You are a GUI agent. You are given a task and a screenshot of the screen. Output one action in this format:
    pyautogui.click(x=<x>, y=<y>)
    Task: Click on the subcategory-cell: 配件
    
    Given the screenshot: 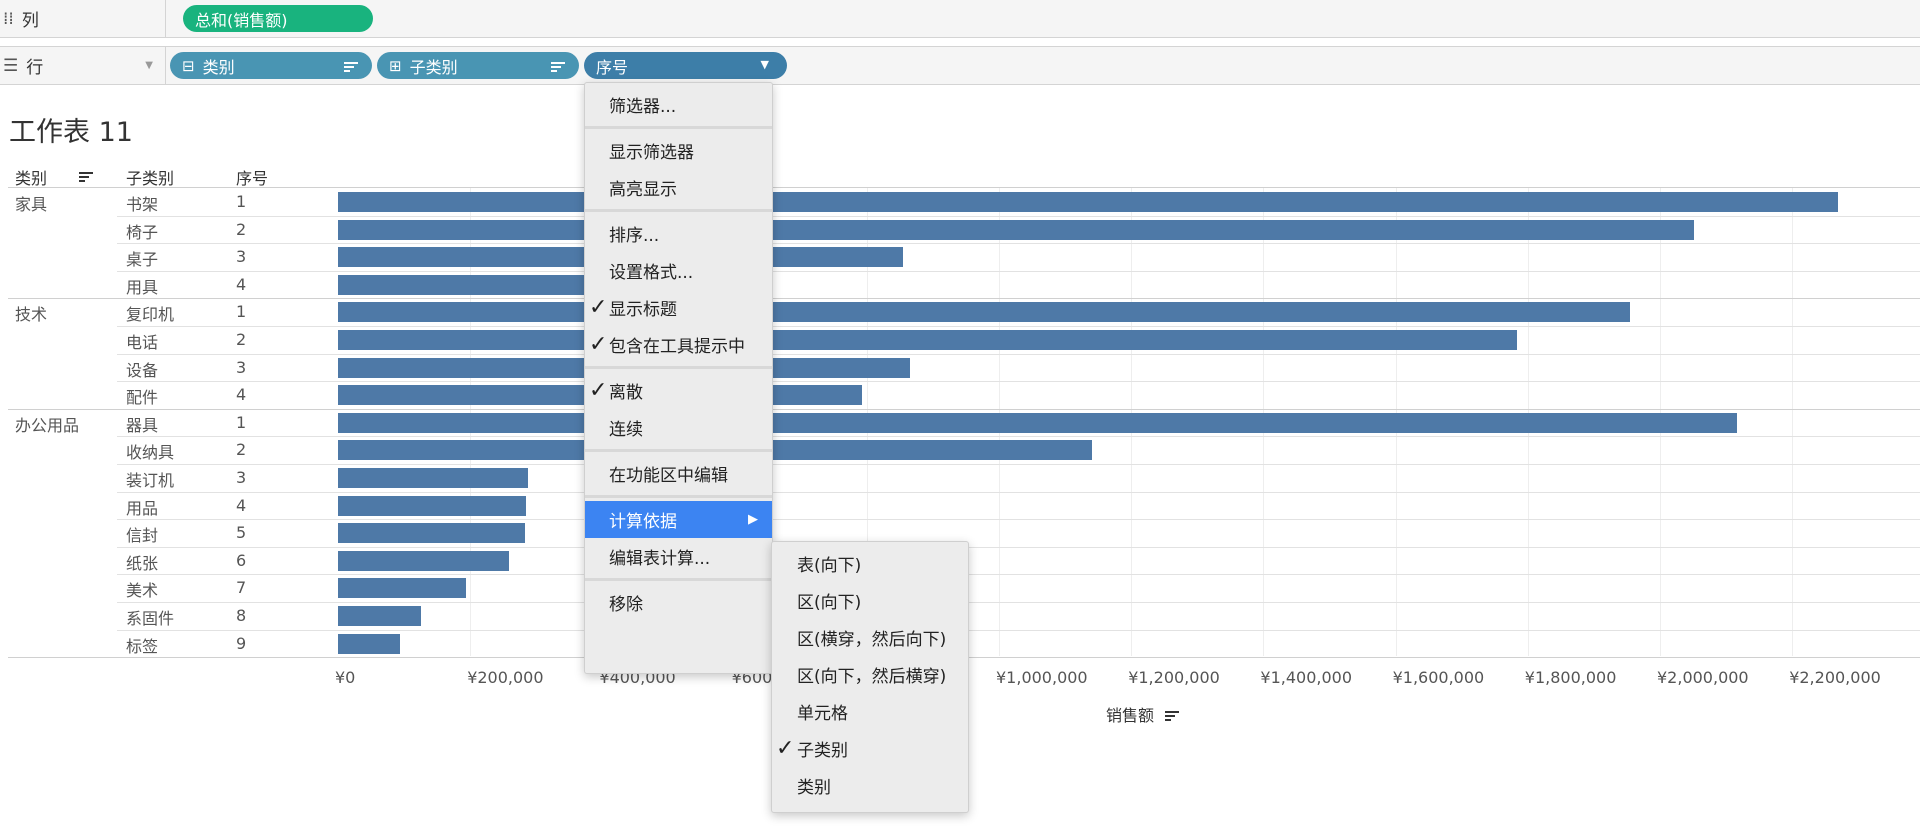 What is the action you would take?
    pyautogui.click(x=142, y=396)
    